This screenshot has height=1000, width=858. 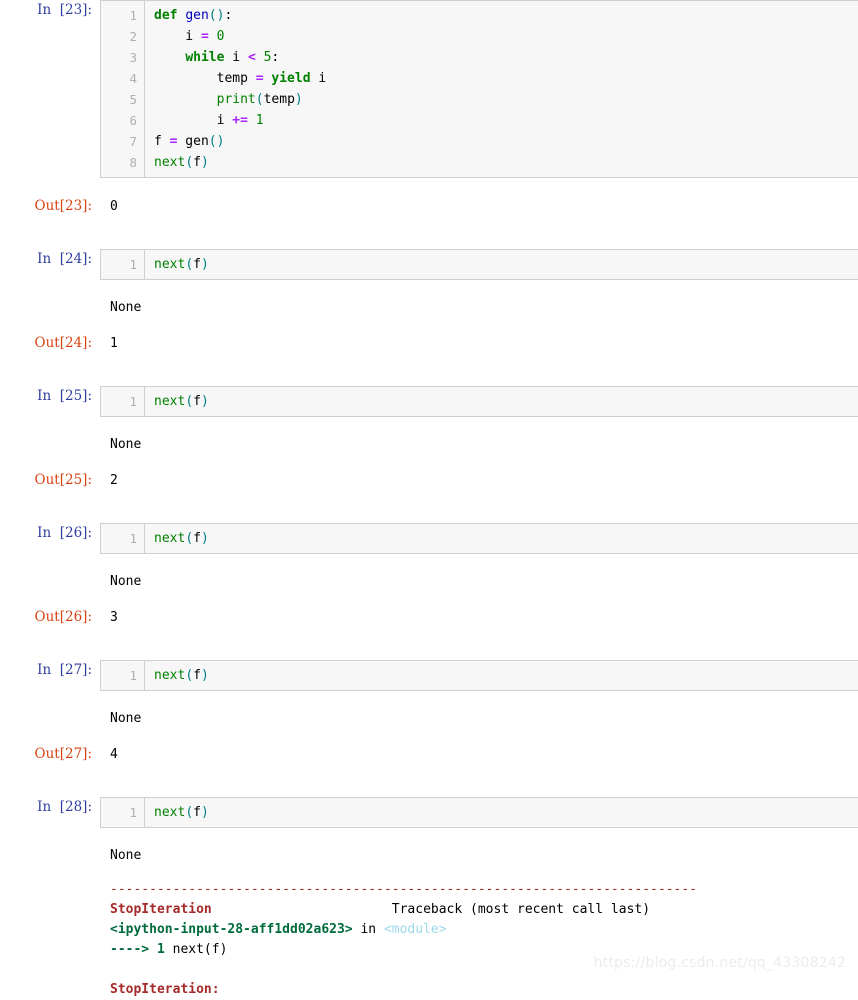 I want to click on output-result-26: Out[26]: 3, so click(x=429, y=617).